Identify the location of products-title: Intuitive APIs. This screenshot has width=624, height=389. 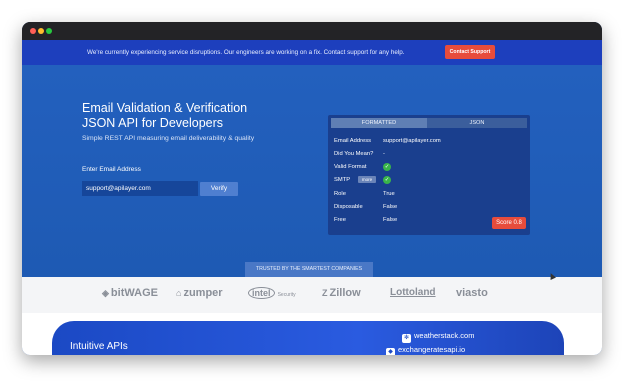
(99, 346).